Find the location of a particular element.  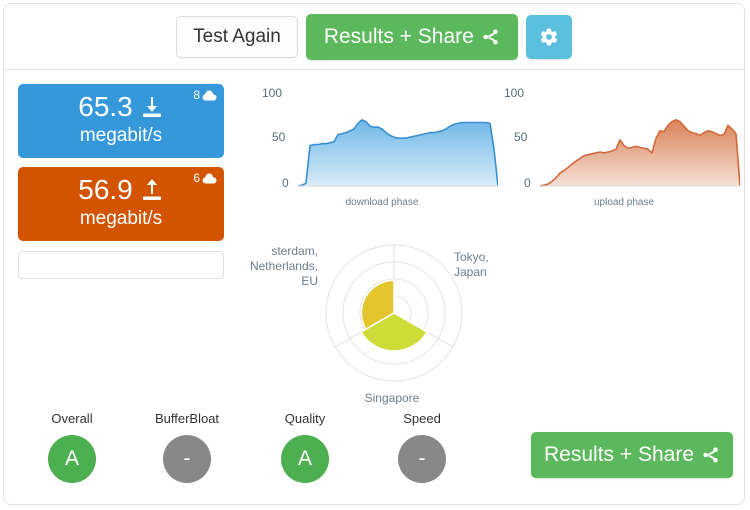

grade-speed-label: Speed is located at coordinates (422, 418).